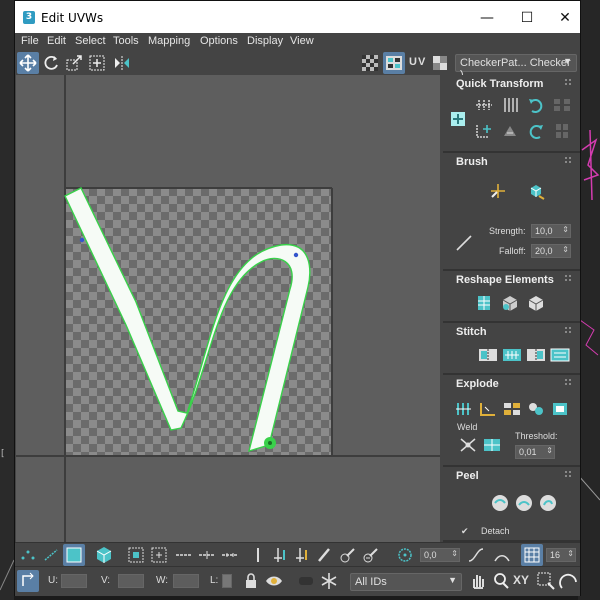 The width and height of the screenshot is (600, 600). Describe the element at coordinates (488, 409) in the screenshot. I see `detach-edge-verts-button` at that location.